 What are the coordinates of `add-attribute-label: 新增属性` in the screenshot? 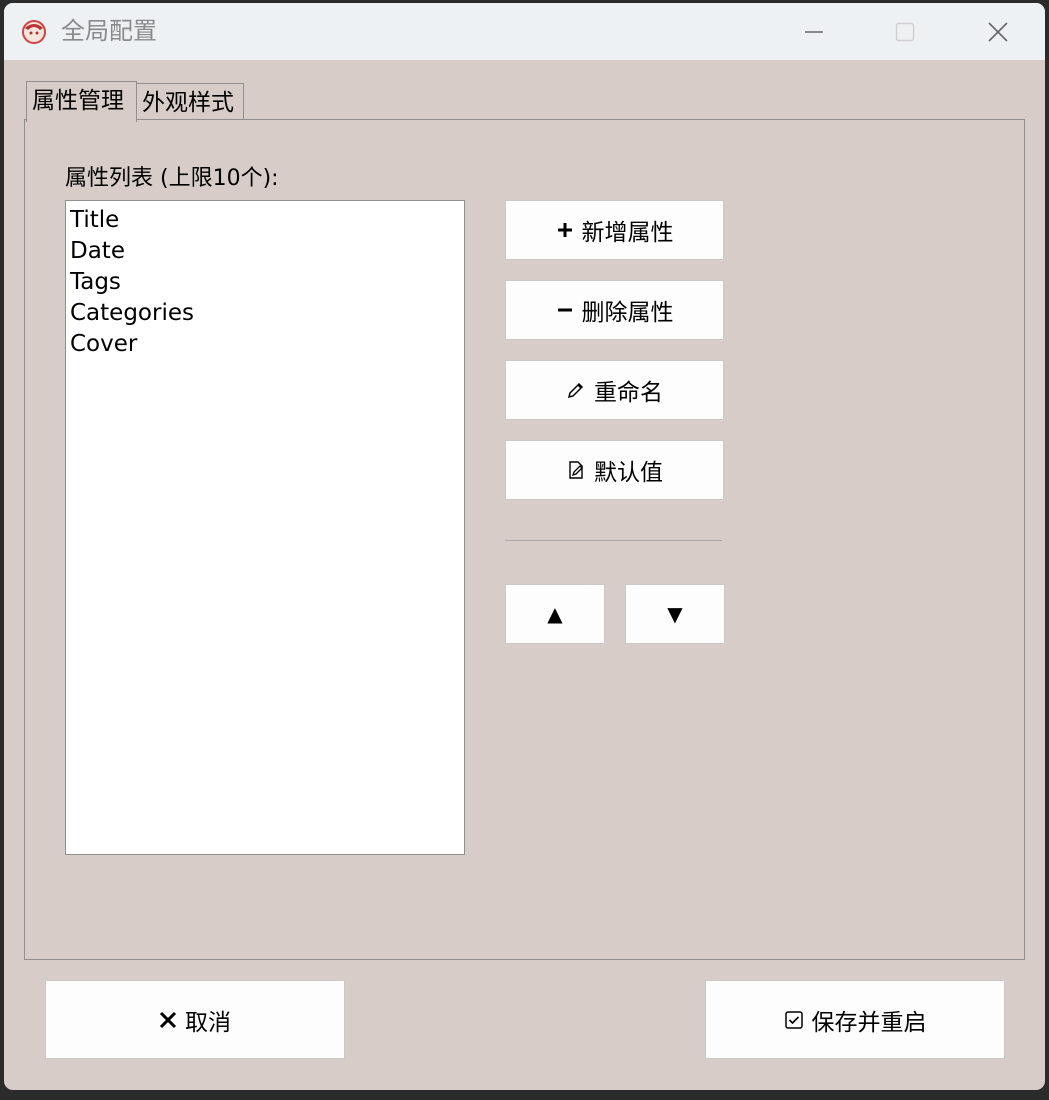 It's located at (627, 233).